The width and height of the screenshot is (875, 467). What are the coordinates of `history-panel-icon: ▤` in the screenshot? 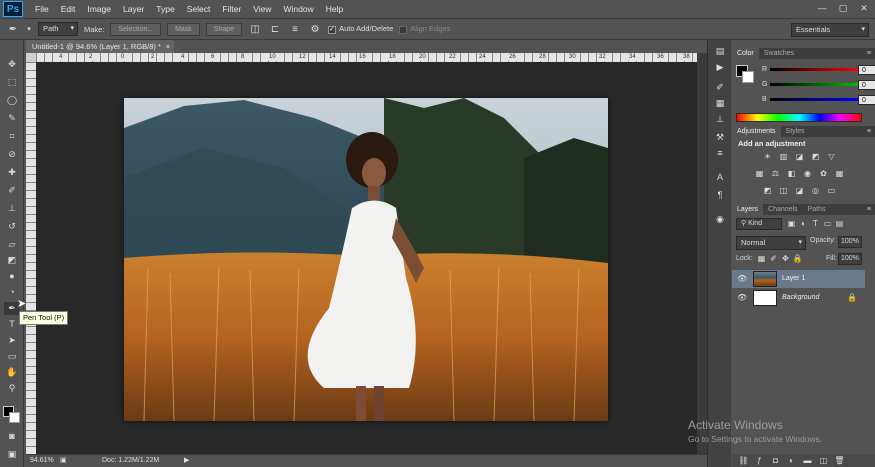 It's located at (720, 52).